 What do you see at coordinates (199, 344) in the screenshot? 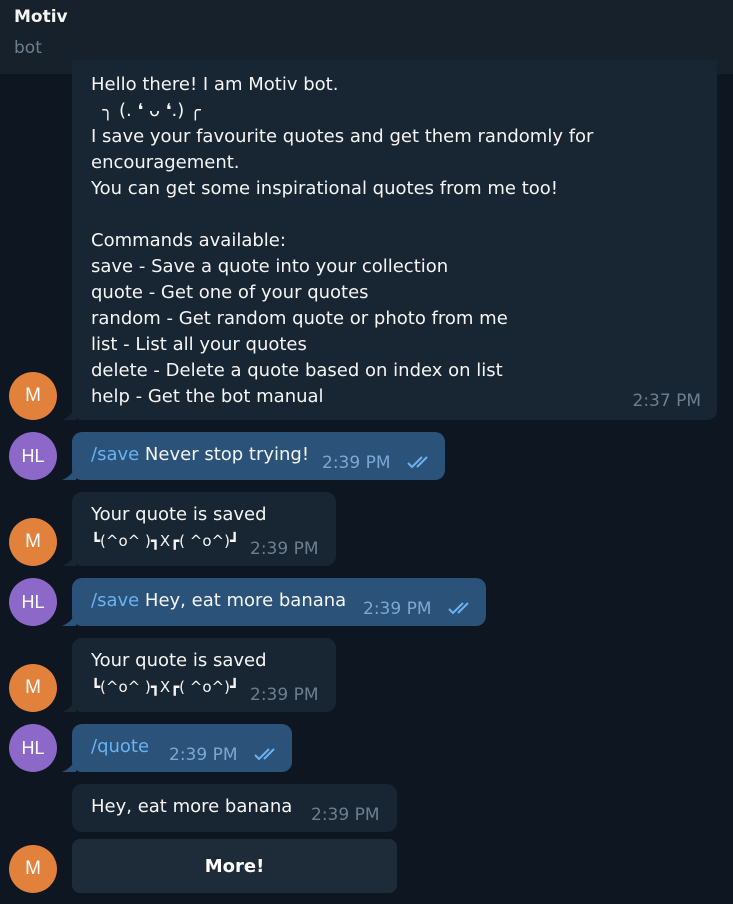
I see `welcome-line: list - List all your quotes` at bounding box center [199, 344].